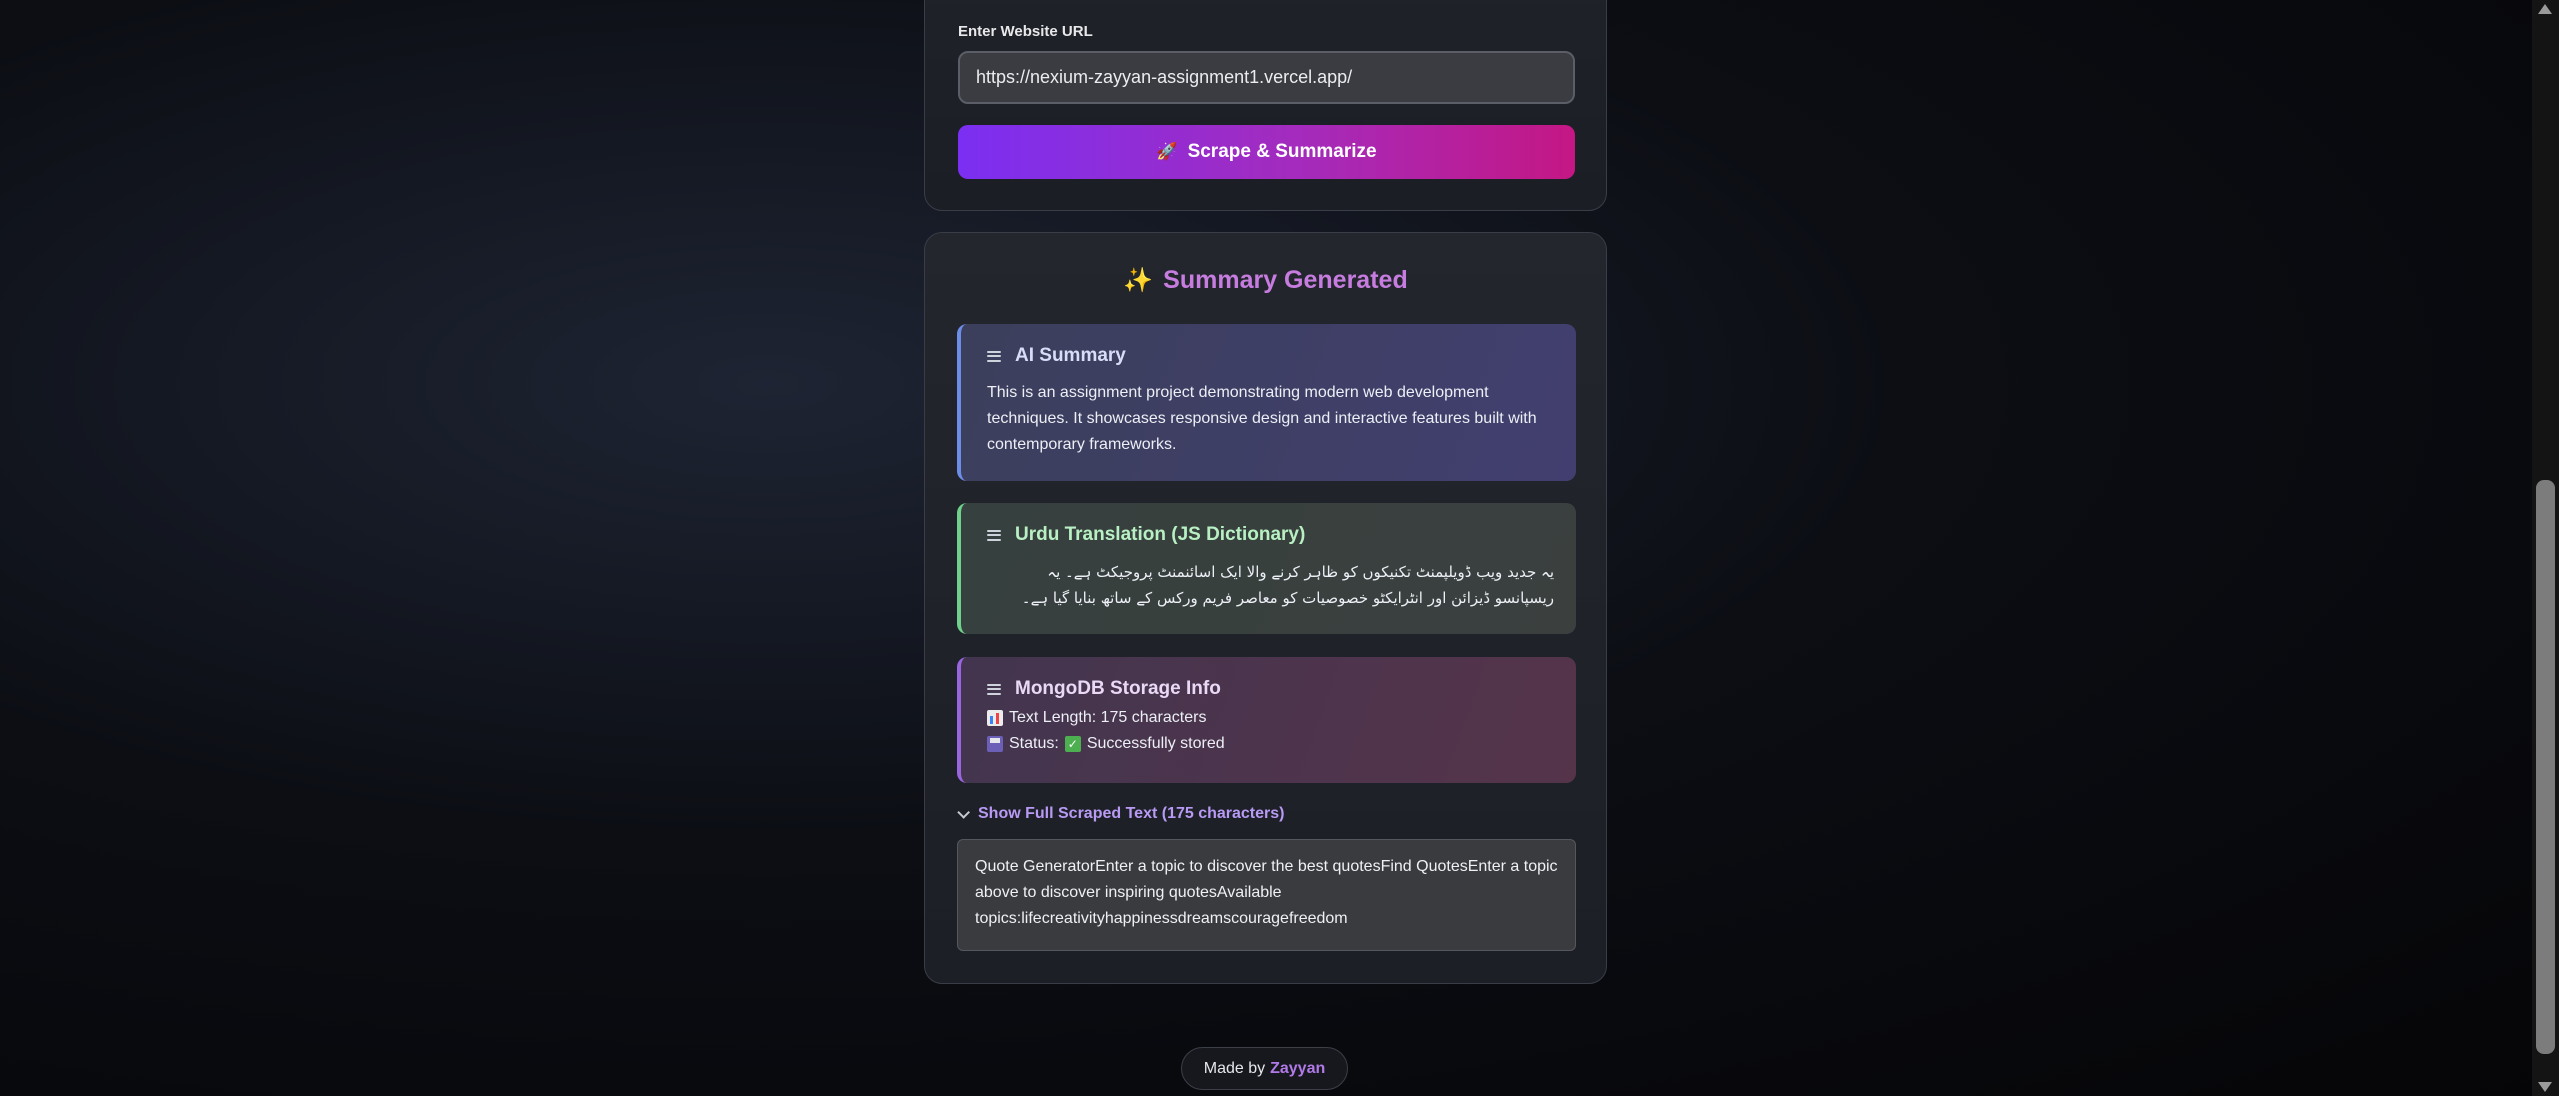 Image resolution: width=2559 pixels, height=1096 pixels. What do you see at coordinates (1072, 744) in the screenshot?
I see `check-mark-icon: ✓` at bounding box center [1072, 744].